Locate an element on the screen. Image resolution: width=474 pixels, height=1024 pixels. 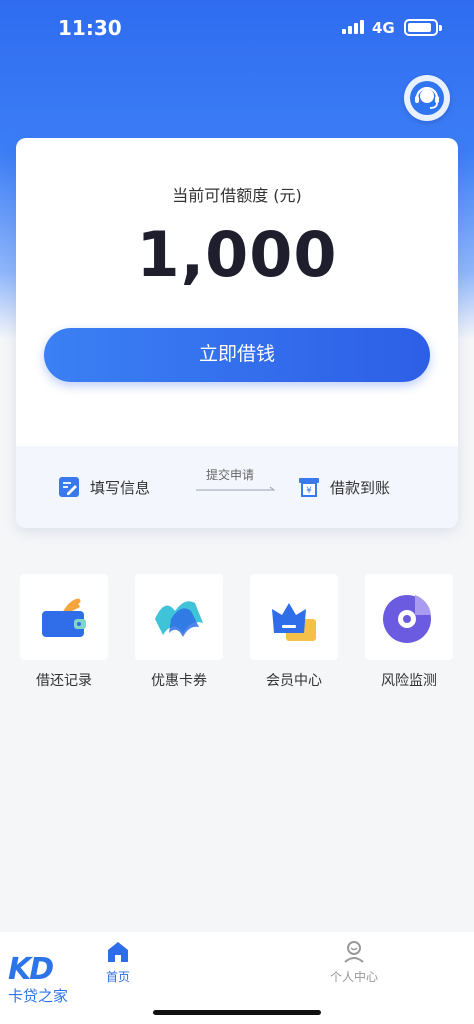
step-loan-received-label: 借款到账 is located at coordinates (360, 487).